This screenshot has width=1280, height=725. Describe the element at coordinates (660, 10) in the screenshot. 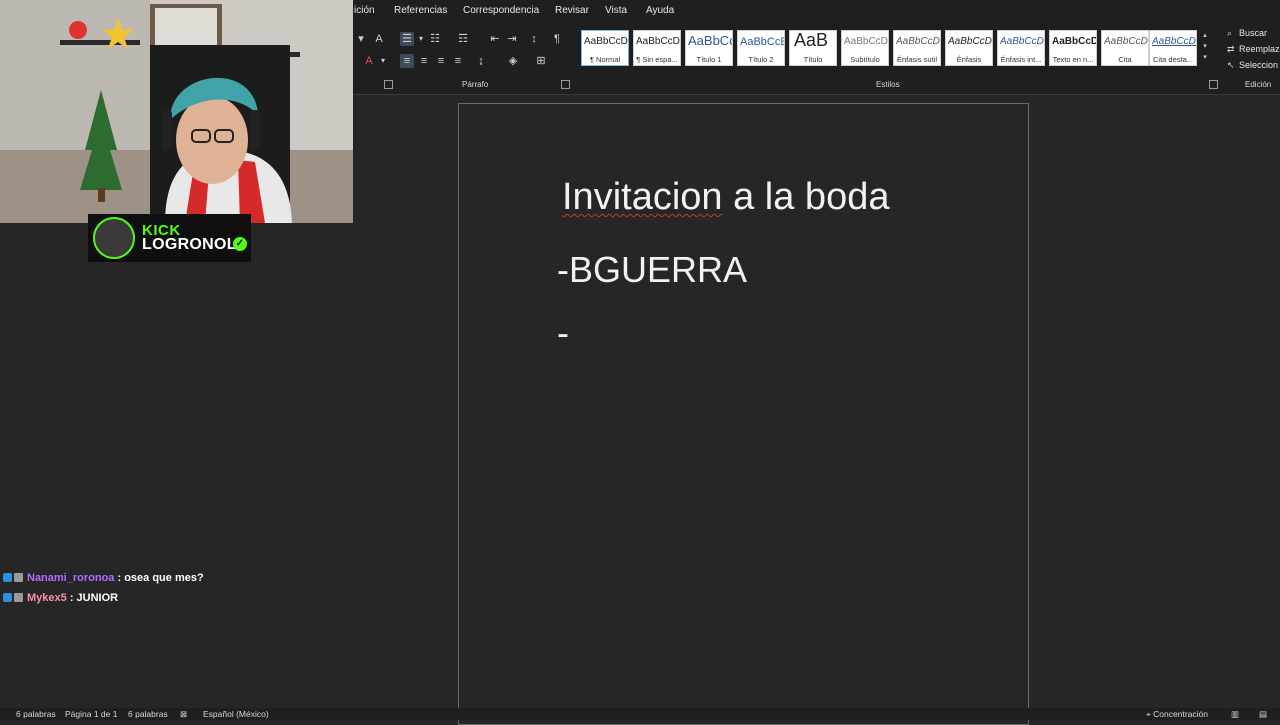

I see `menu-tab-ayuda: Ayuda` at that location.